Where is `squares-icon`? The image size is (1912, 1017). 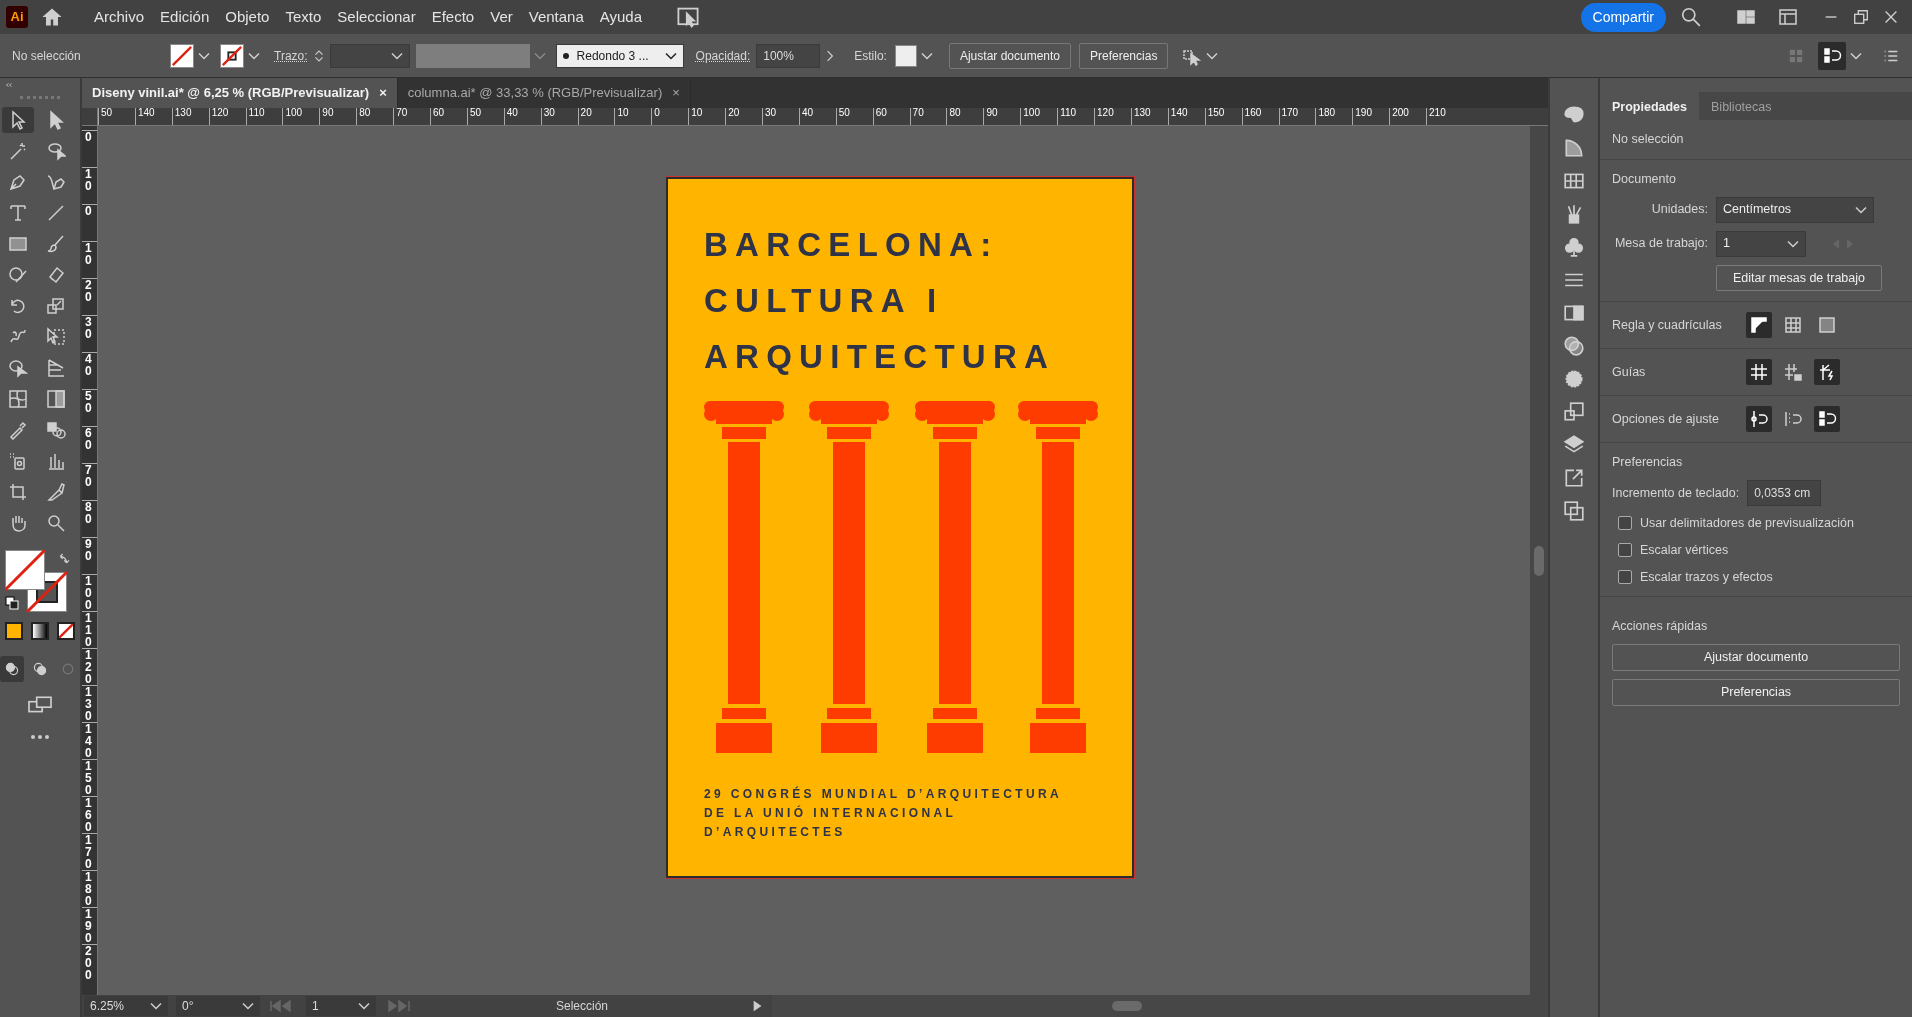 squares-icon is located at coordinates (1574, 412).